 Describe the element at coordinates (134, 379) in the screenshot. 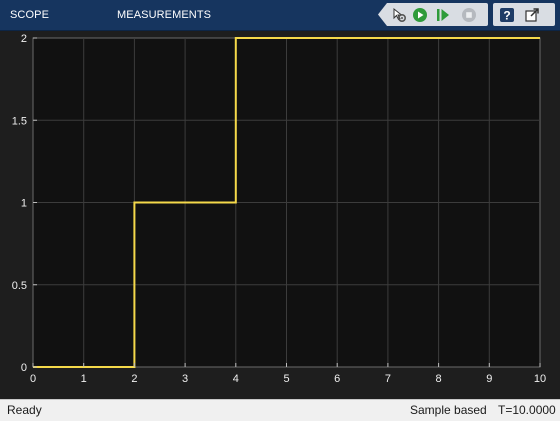

I see `x-tick-label: 2` at that location.